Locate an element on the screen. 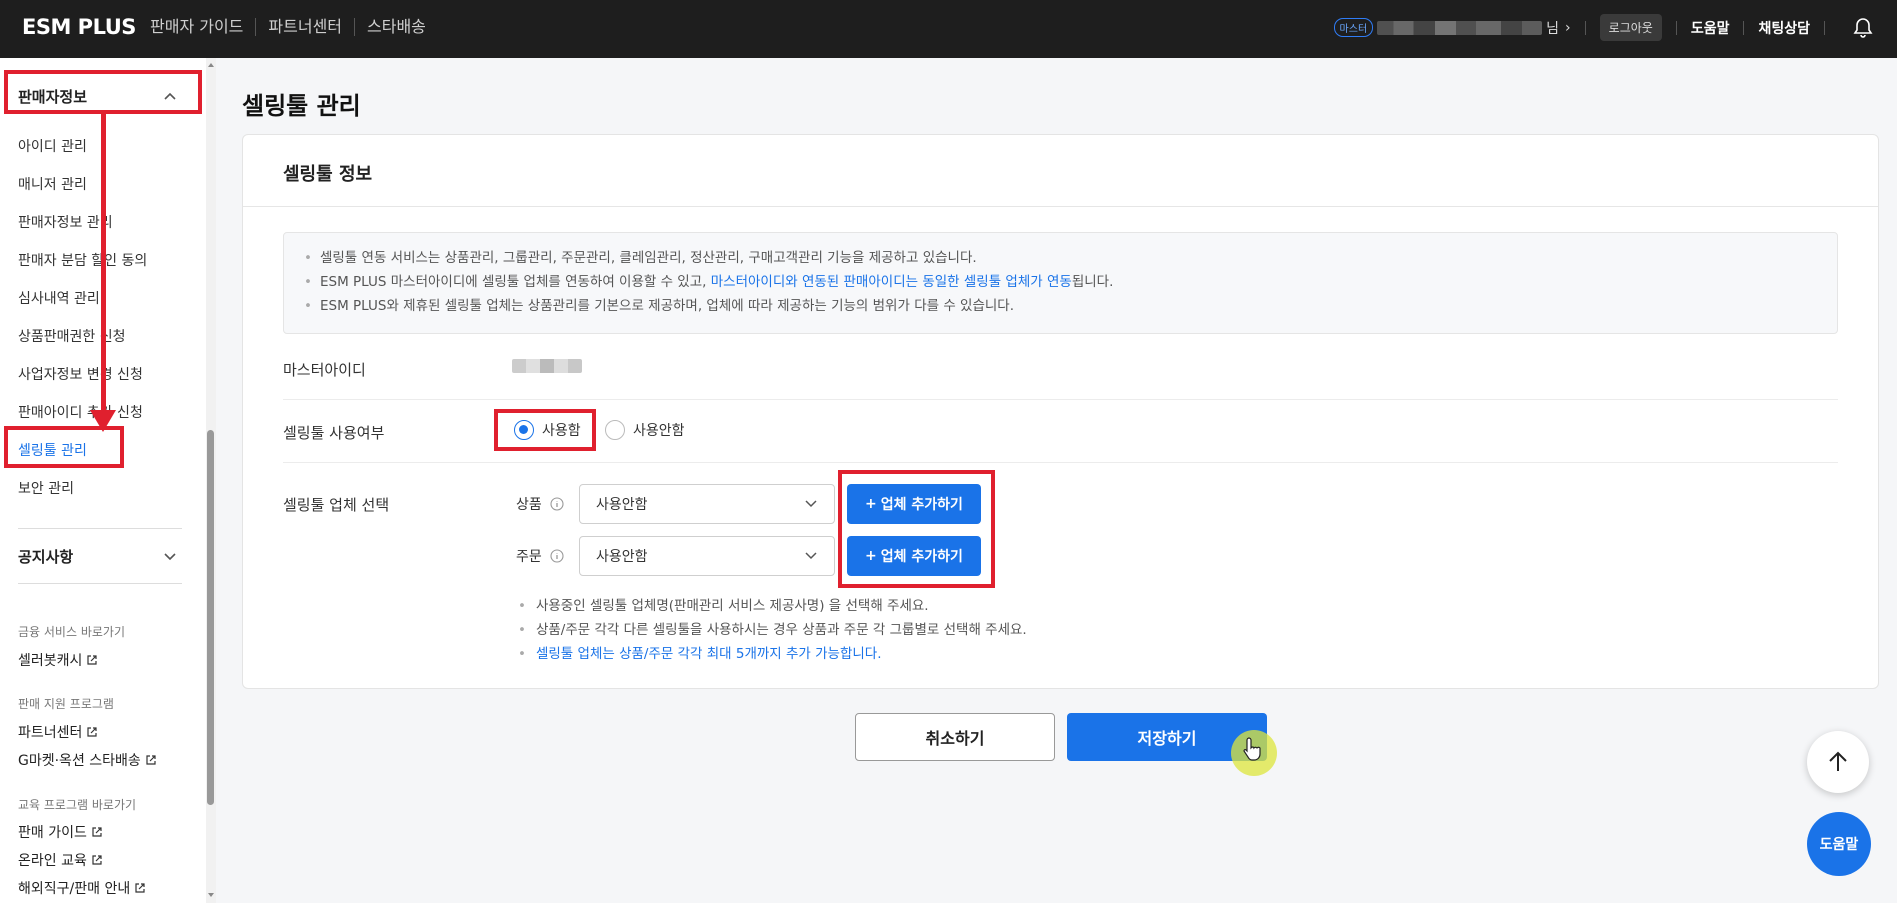 The height and width of the screenshot is (903, 1897). sidebar-section-notice: 공지사항 is located at coordinates (45, 556).